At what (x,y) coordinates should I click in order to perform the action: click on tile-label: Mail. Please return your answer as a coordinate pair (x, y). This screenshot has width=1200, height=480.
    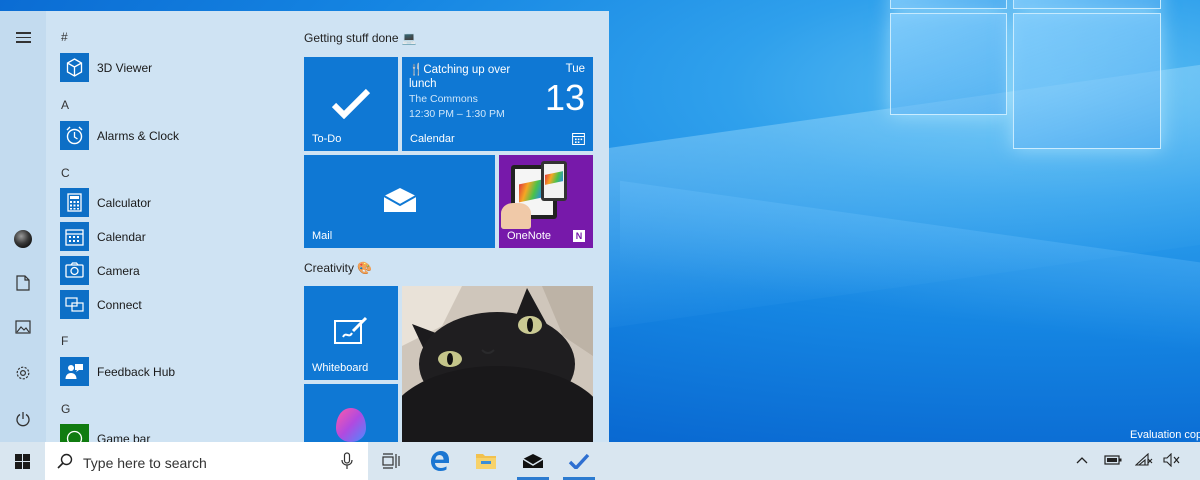
    Looking at the image, I should click on (322, 236).